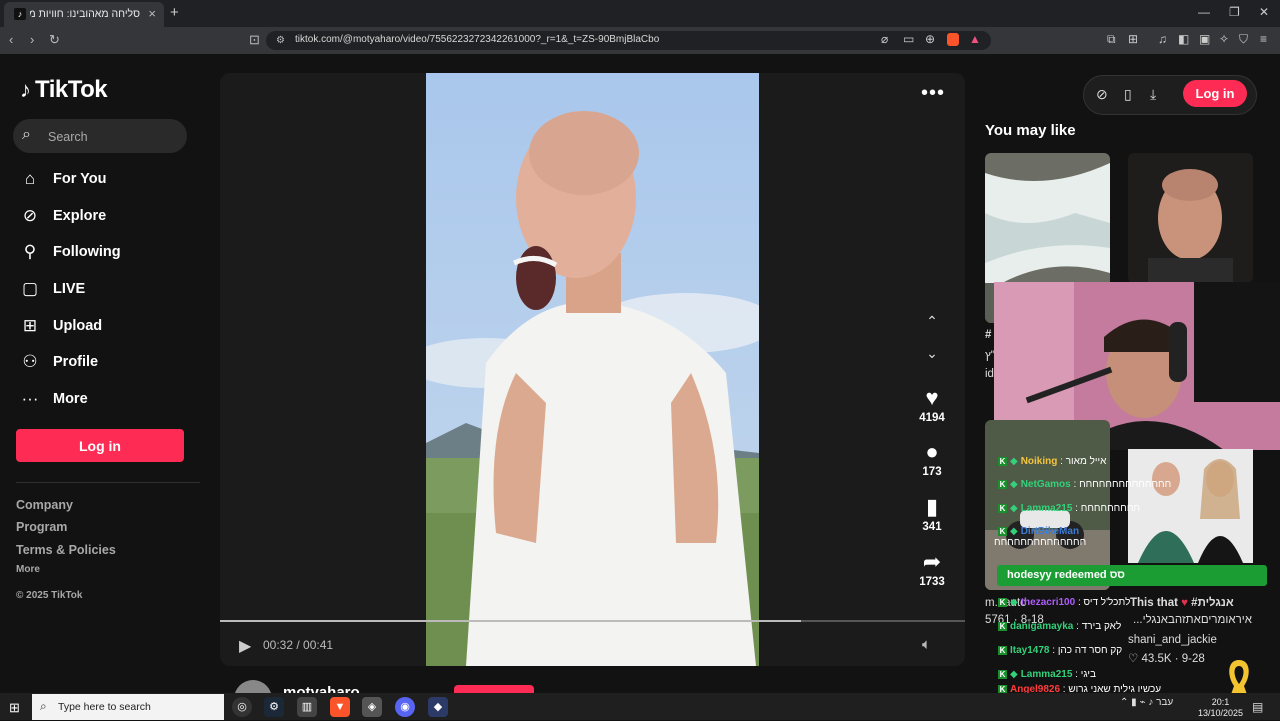 The image size is (1280, 721). Describe the element at coordinates (932, 562) in the screenshot. I see `share-icon: ➦` at that location.